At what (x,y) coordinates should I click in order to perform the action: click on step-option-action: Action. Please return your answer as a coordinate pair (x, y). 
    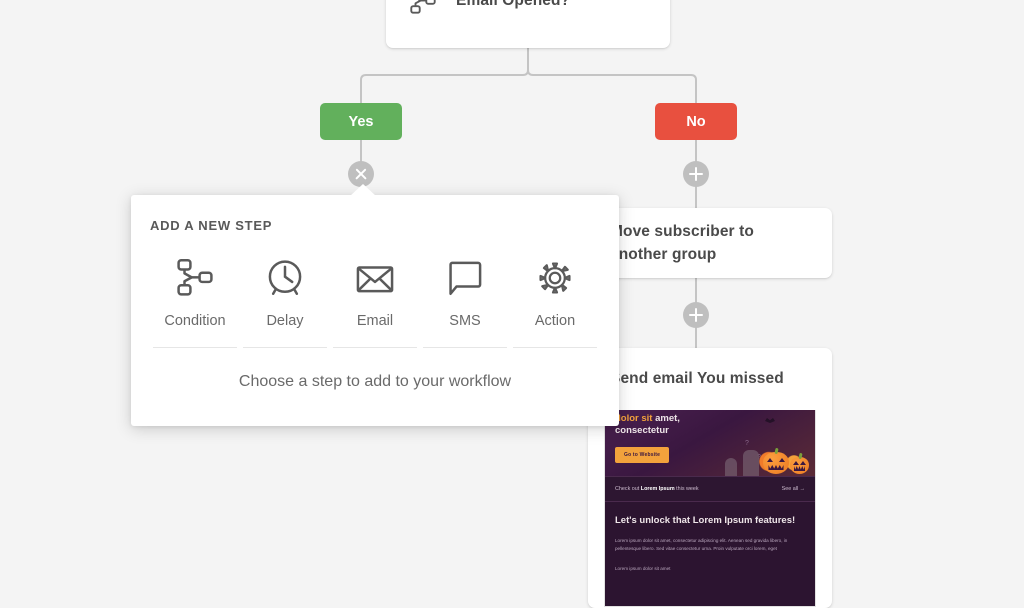
    Looking at the image, I should click on (555, 301).